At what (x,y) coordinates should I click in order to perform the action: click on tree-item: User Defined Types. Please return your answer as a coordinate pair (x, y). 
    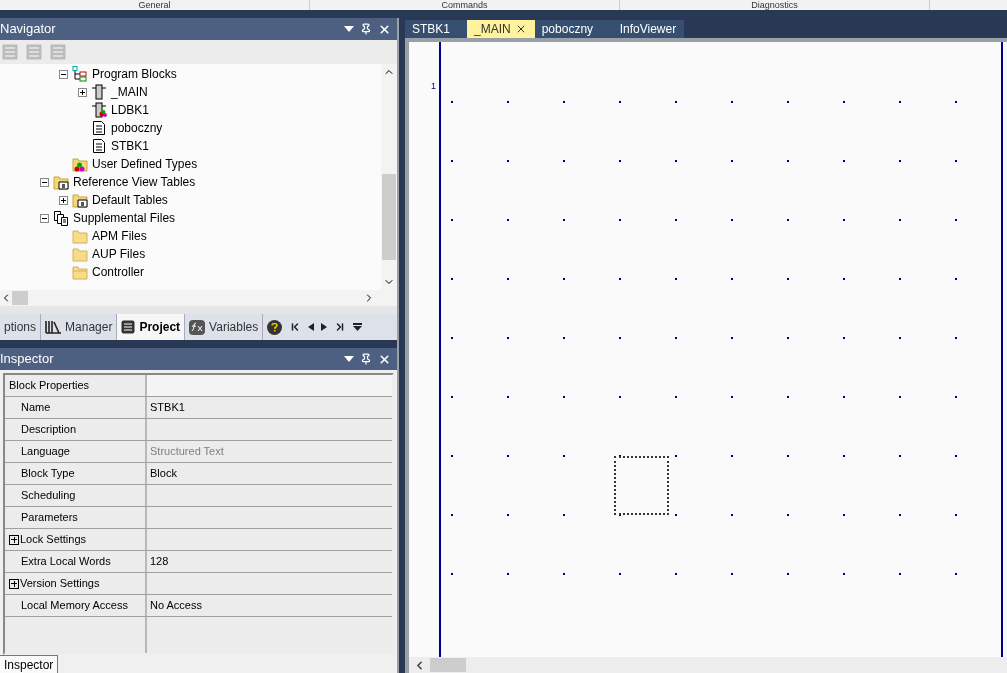
    Looking at the image, I should click on (145, 164).